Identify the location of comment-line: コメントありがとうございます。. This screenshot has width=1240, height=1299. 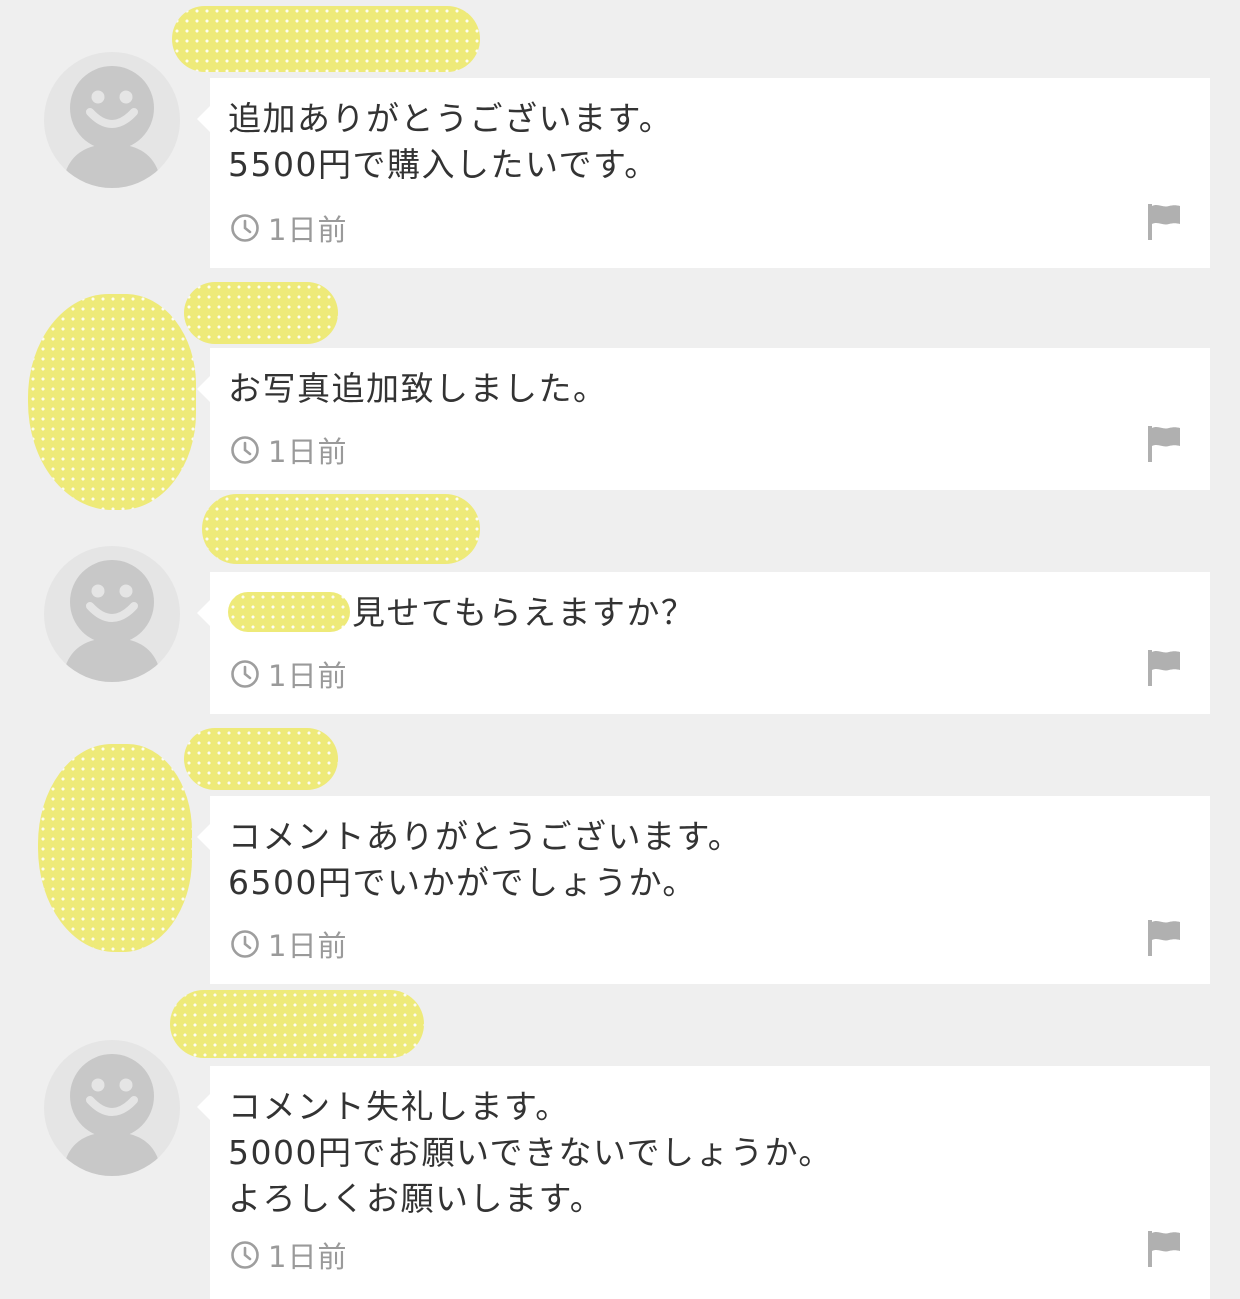
(485, 836).